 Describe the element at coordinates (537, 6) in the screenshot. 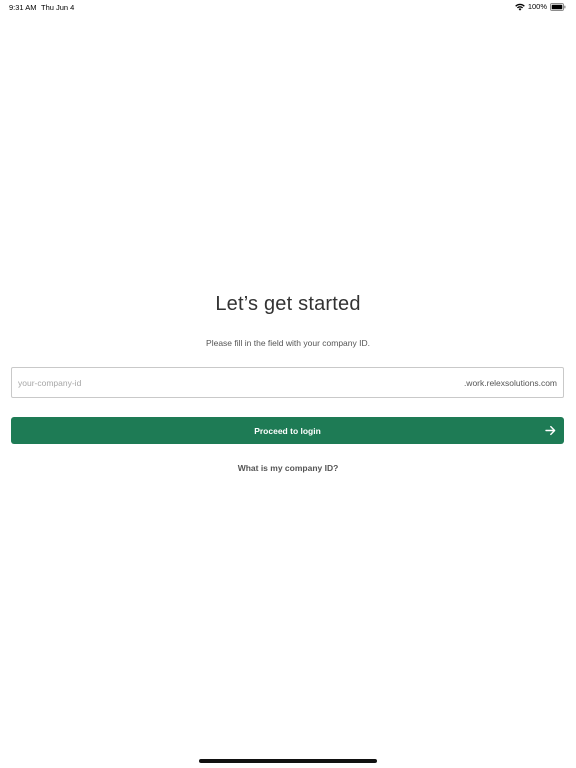

I see `battery-percentage: 100%` at that location.